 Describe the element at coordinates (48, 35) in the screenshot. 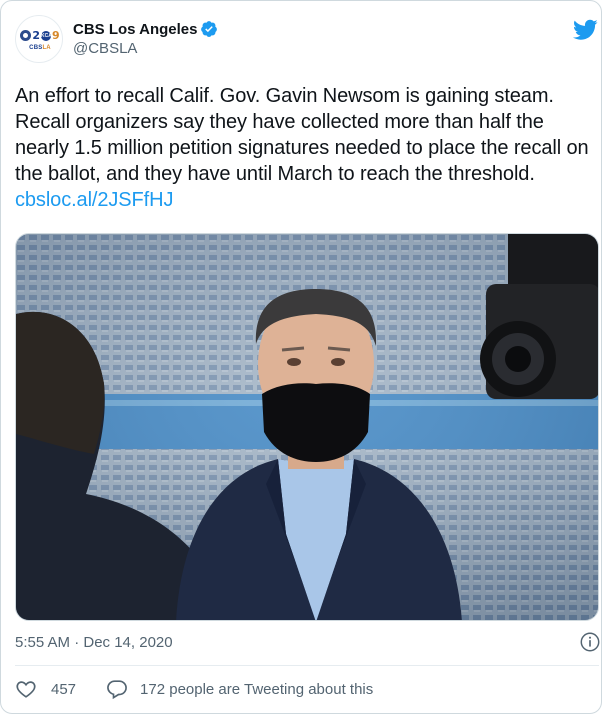

I see `avatar-badge: KCAL` at that location.